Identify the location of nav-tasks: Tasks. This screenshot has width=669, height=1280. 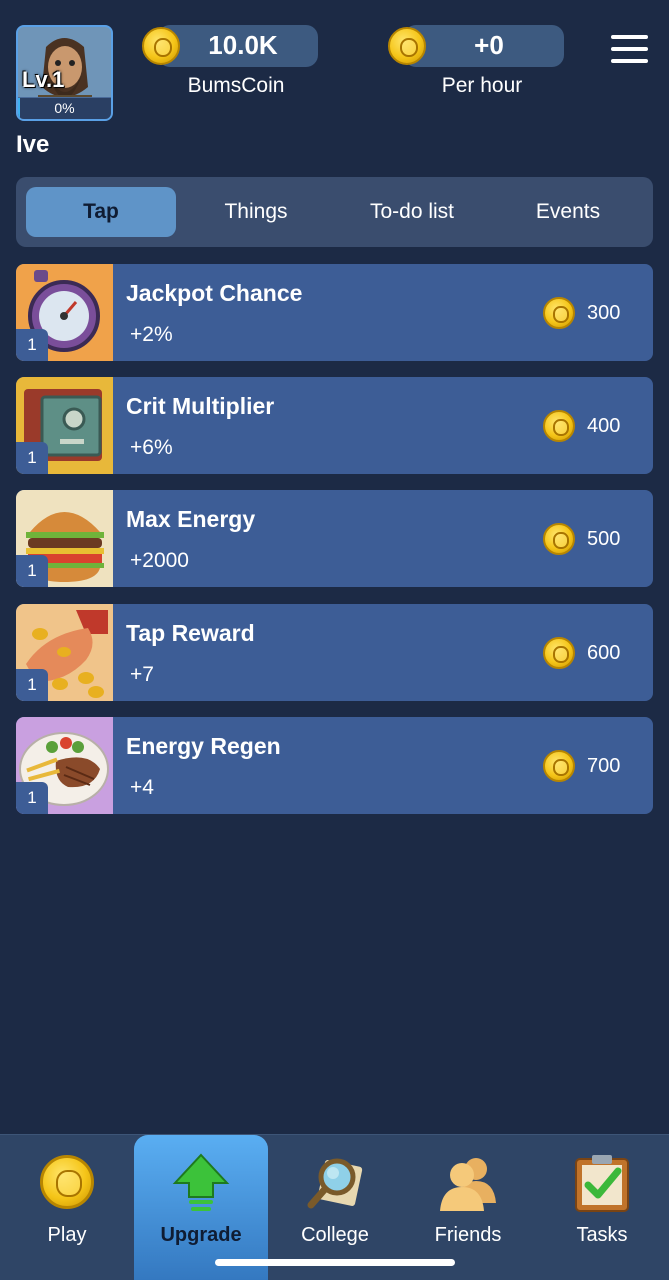
(602, 1207).